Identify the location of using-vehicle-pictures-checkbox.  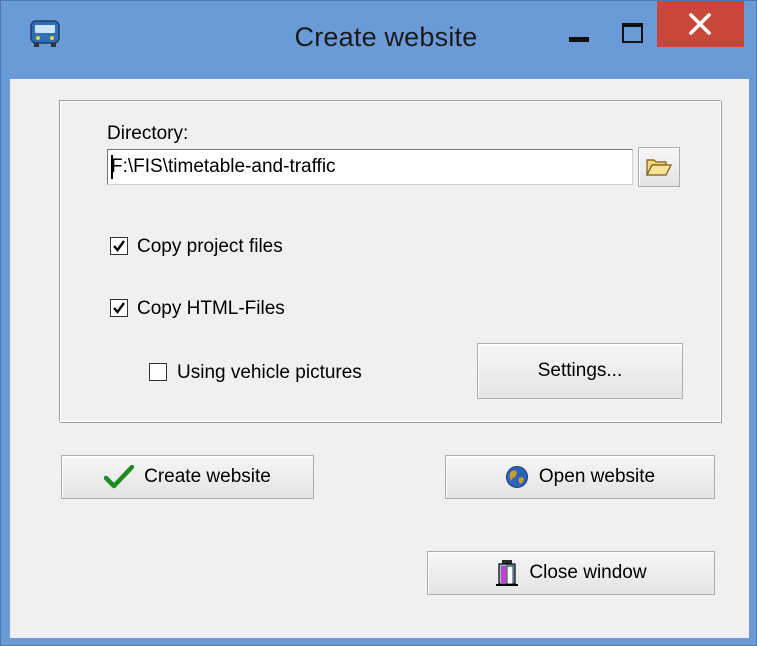
(158, 372).